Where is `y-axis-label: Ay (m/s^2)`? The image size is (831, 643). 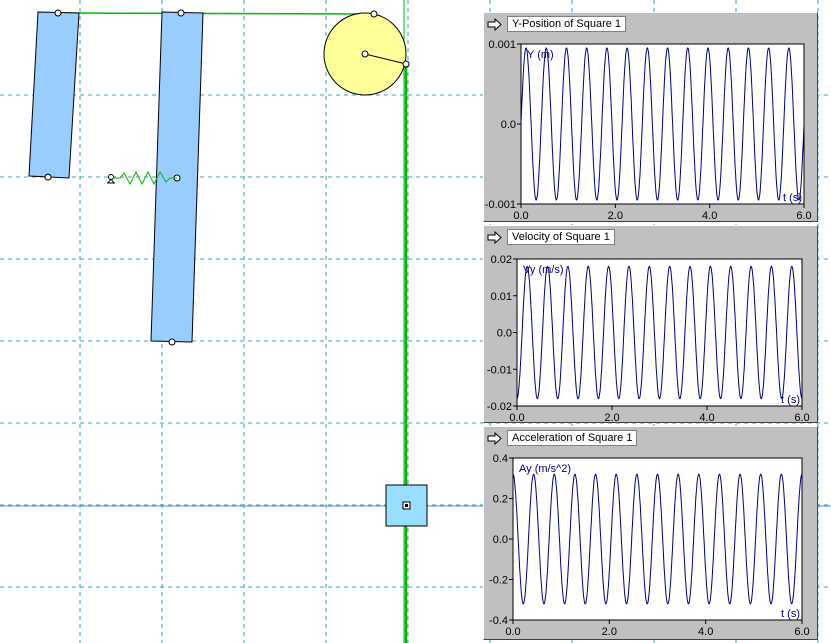
y-axis-label: Ay (m/s^2) is located at coordinates (545, 469).